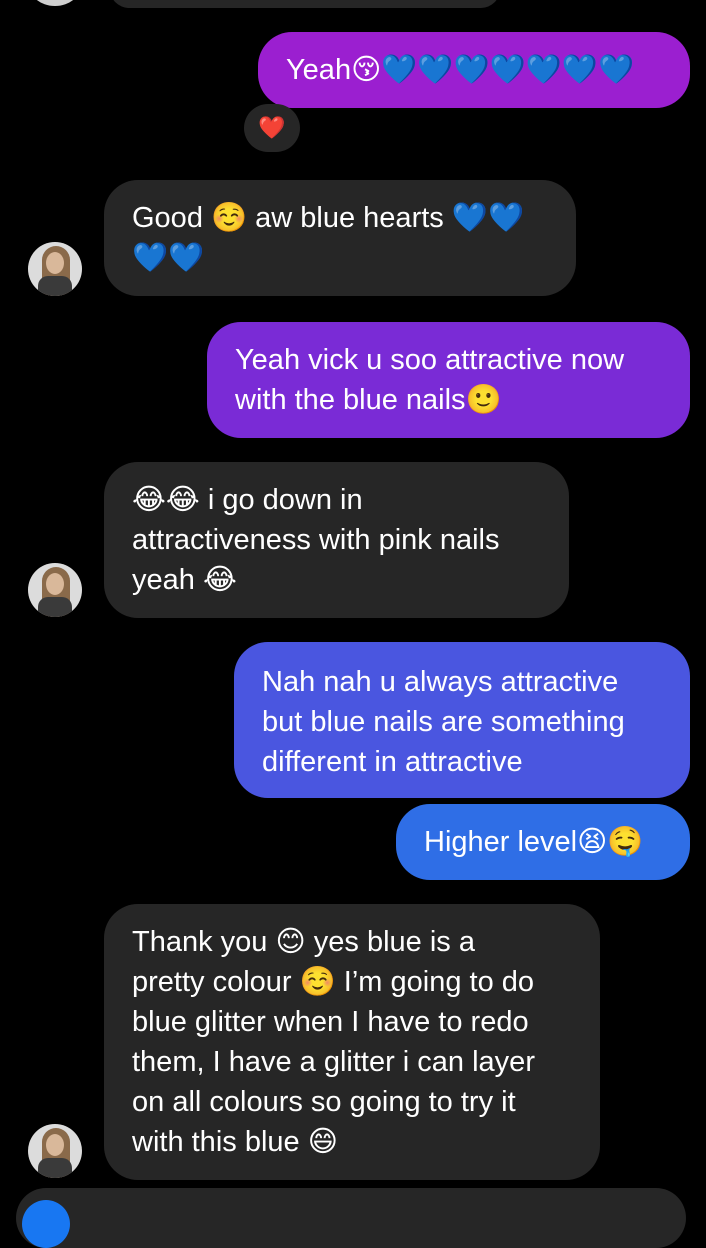 Image resolution: width=706 pixels, height=1248 pixels. I want to click on outgoing-message-bubble: Yeah😚💙💙💙💙💙💙💙, so click(474, 70).